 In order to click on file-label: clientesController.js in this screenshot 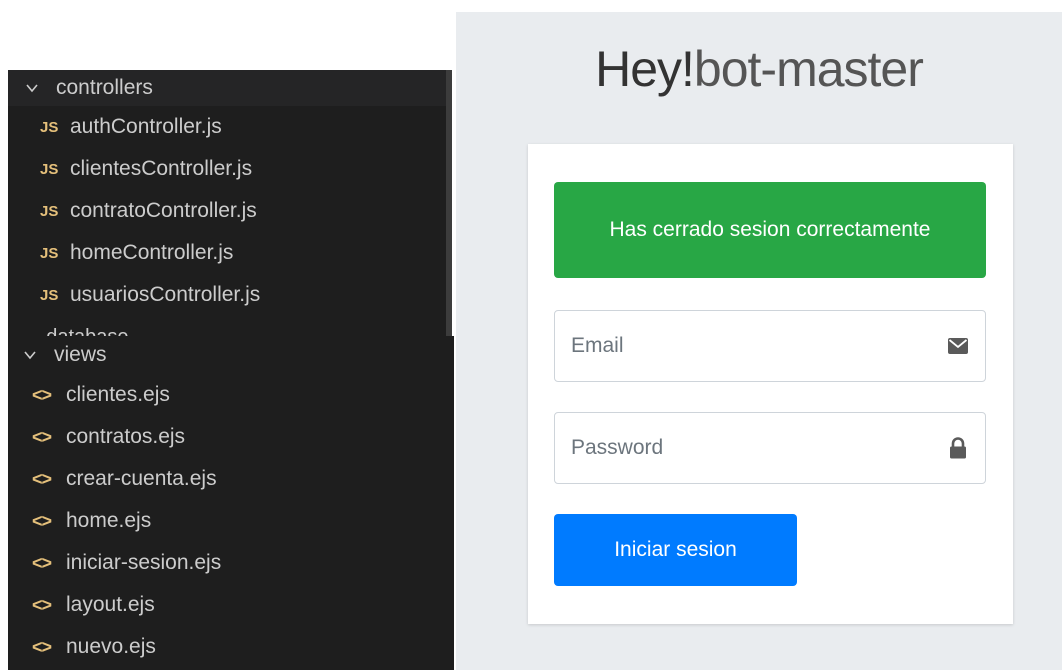, I will do `click(161, 168)`.